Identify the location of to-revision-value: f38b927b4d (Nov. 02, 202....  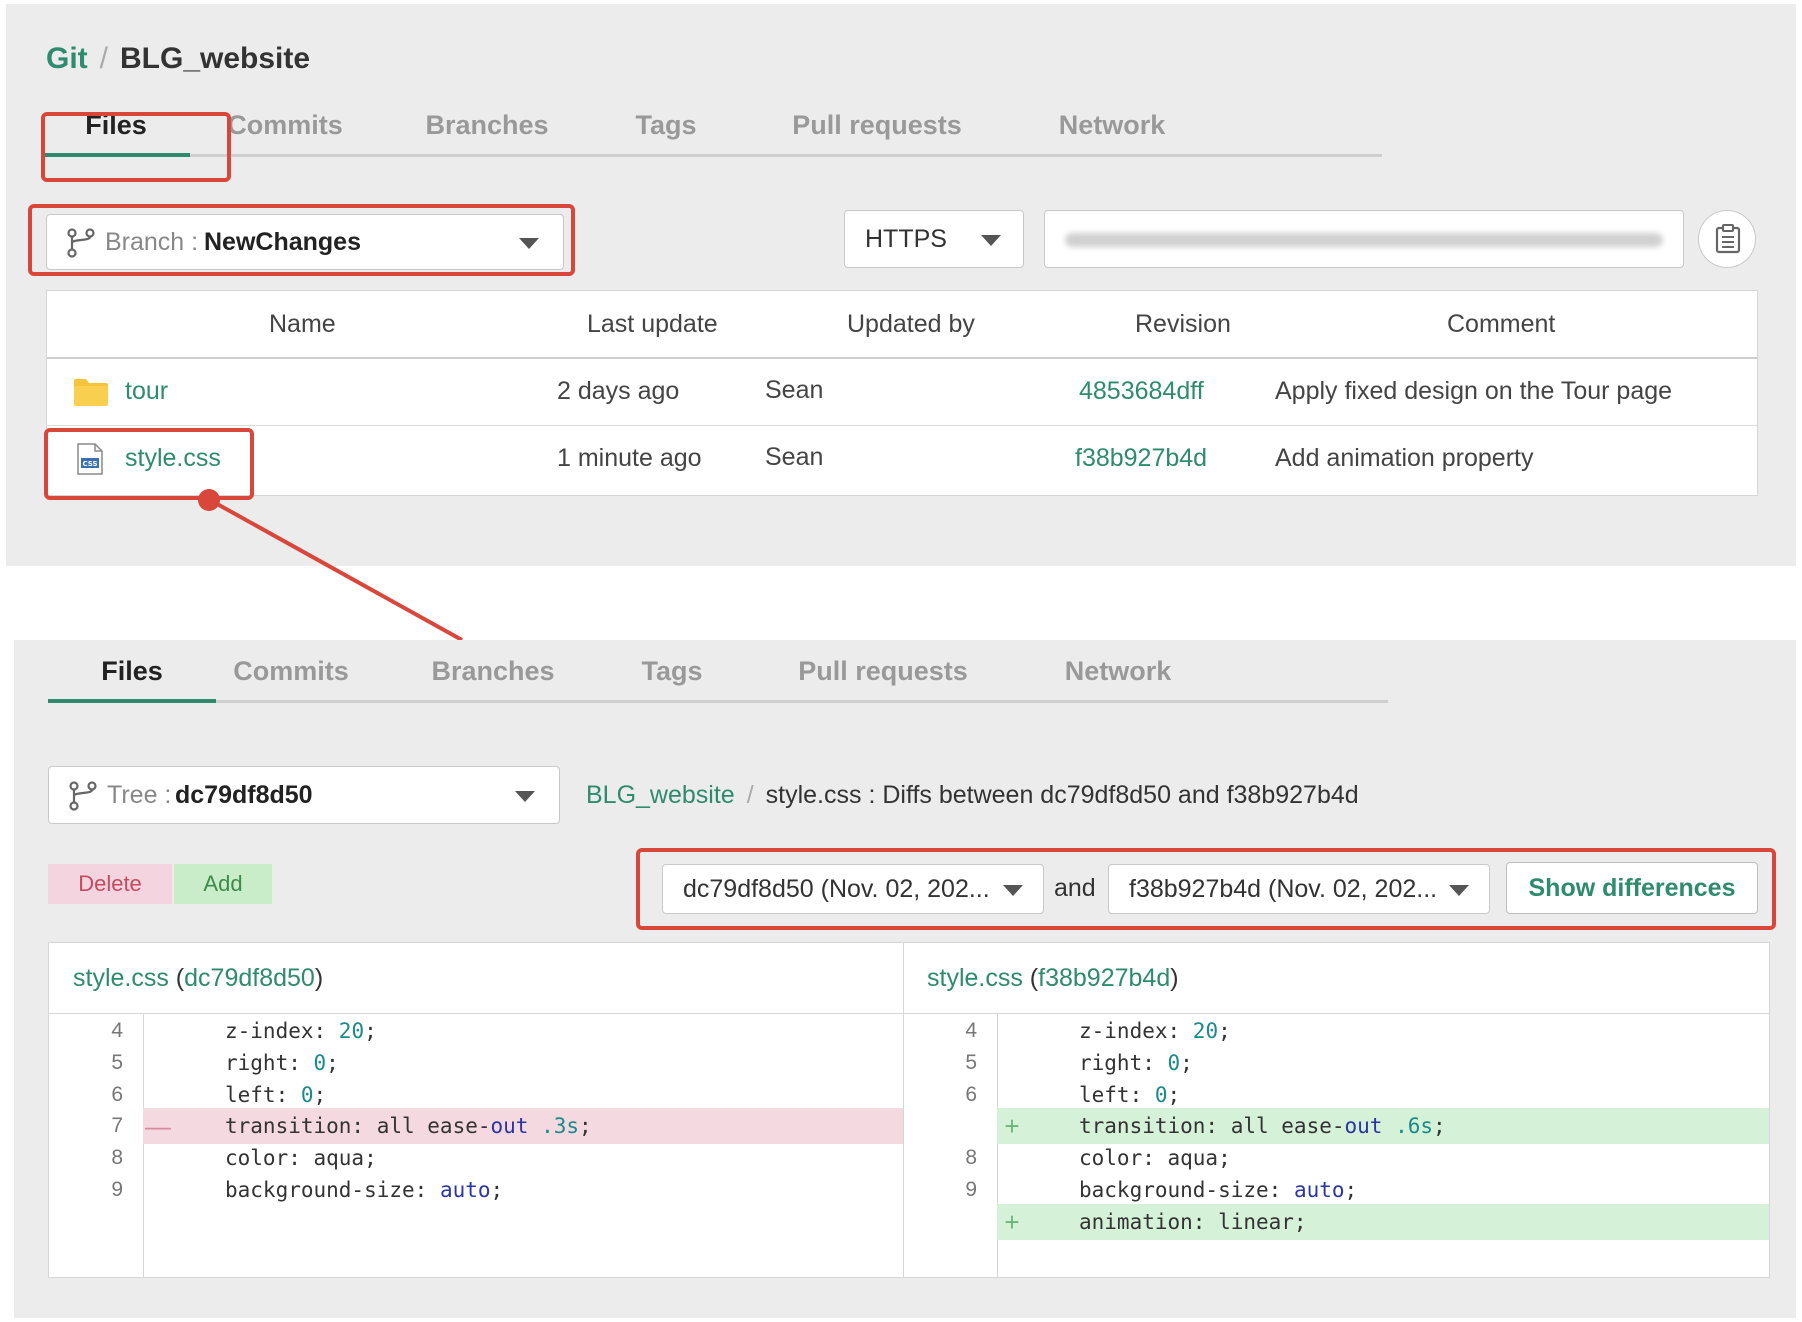
(1283, 889).